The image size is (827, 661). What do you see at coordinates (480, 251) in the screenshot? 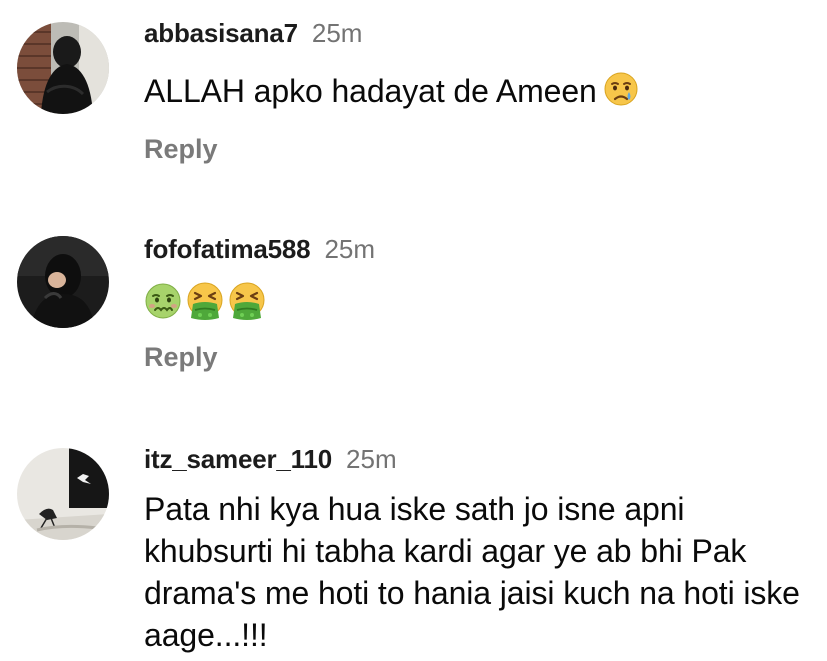
I see `comment-meta: fofofatima588 25m` at bounding box center [480, 251].